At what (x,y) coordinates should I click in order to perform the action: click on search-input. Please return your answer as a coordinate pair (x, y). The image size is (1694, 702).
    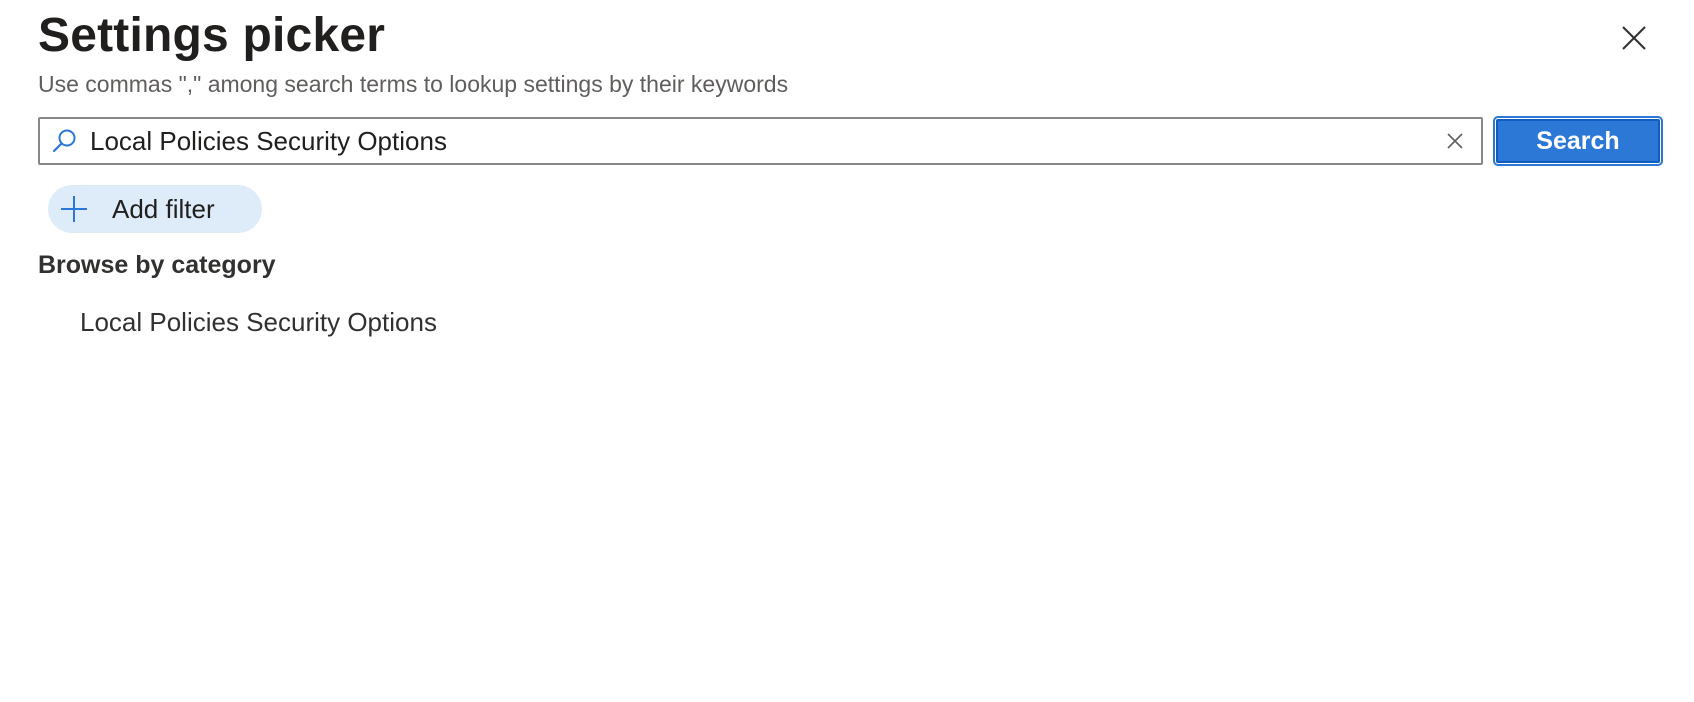
    Looking at the image, I should click on (759, 141).